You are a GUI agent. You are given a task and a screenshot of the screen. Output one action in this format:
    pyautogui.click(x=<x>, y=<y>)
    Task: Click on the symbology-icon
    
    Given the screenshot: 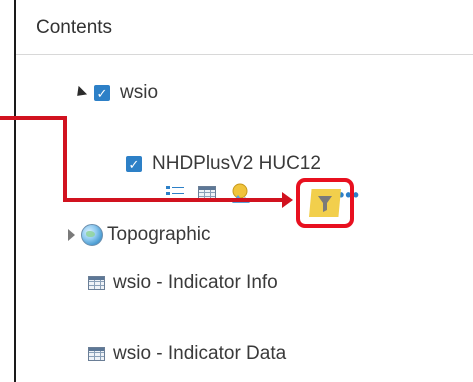 What is the action you would take?
    pyautogui.click(x=241, y=196)
    